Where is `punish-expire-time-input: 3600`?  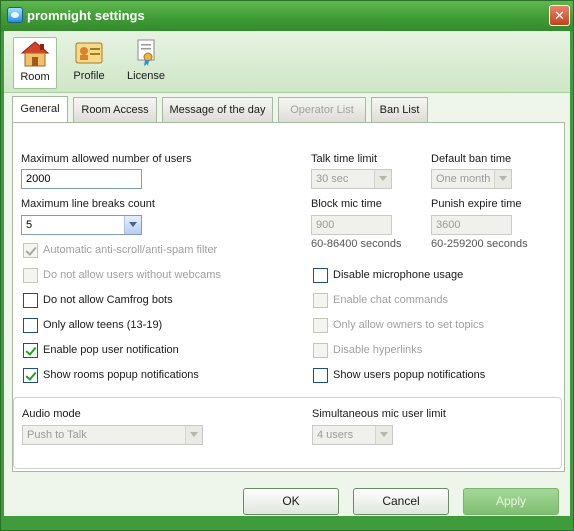 punish-expire-time-input: 3600 is located at coordinates (471, 225).